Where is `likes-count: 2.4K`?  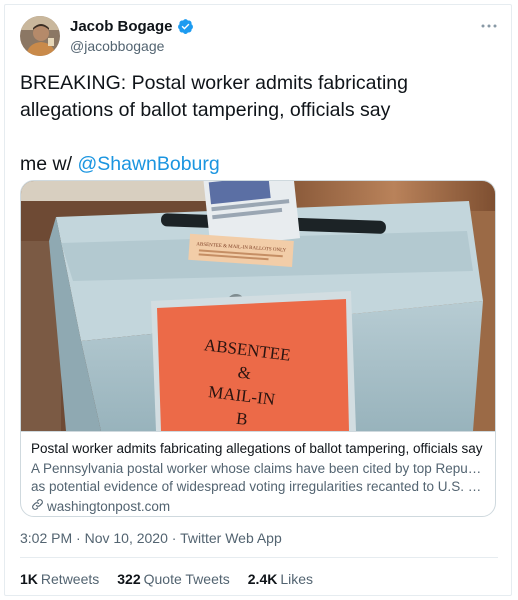
likes-count: 2.4K is located at coordinates (262, 579).